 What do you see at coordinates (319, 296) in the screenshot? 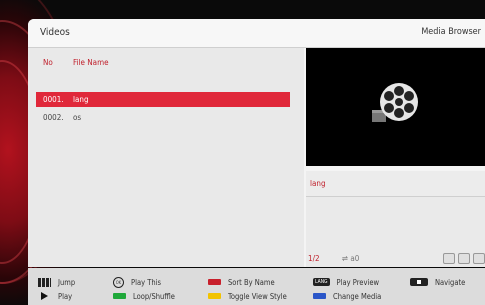
I see `blue-key-icon` at bounding box center [319, 296].